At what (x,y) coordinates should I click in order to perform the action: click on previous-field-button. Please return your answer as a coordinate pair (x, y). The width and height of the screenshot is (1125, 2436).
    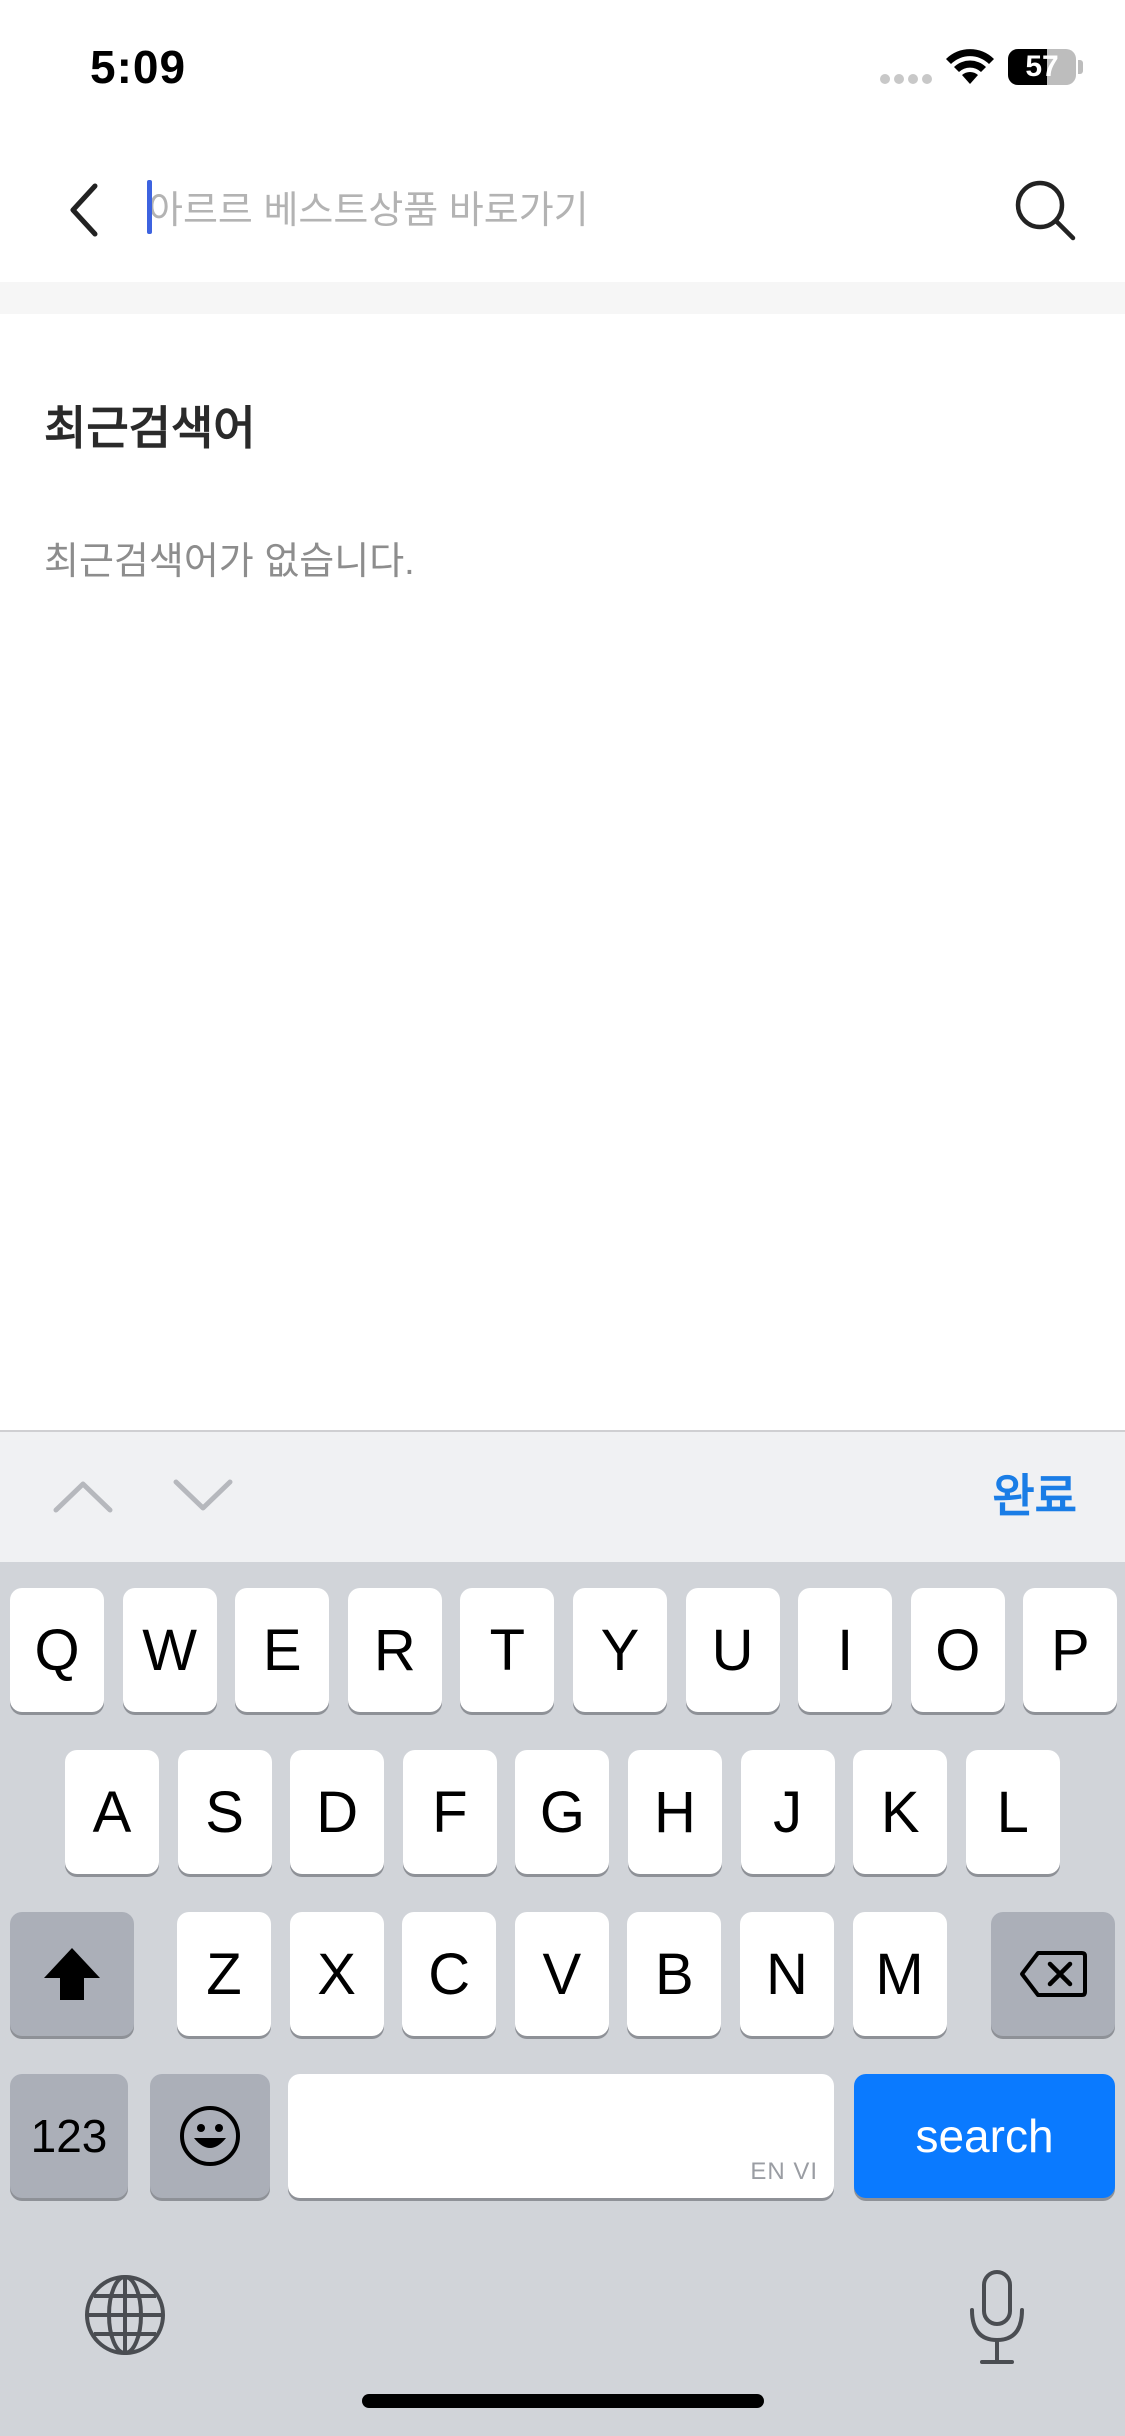
    Looking at the image, I should click on (83, 1496).